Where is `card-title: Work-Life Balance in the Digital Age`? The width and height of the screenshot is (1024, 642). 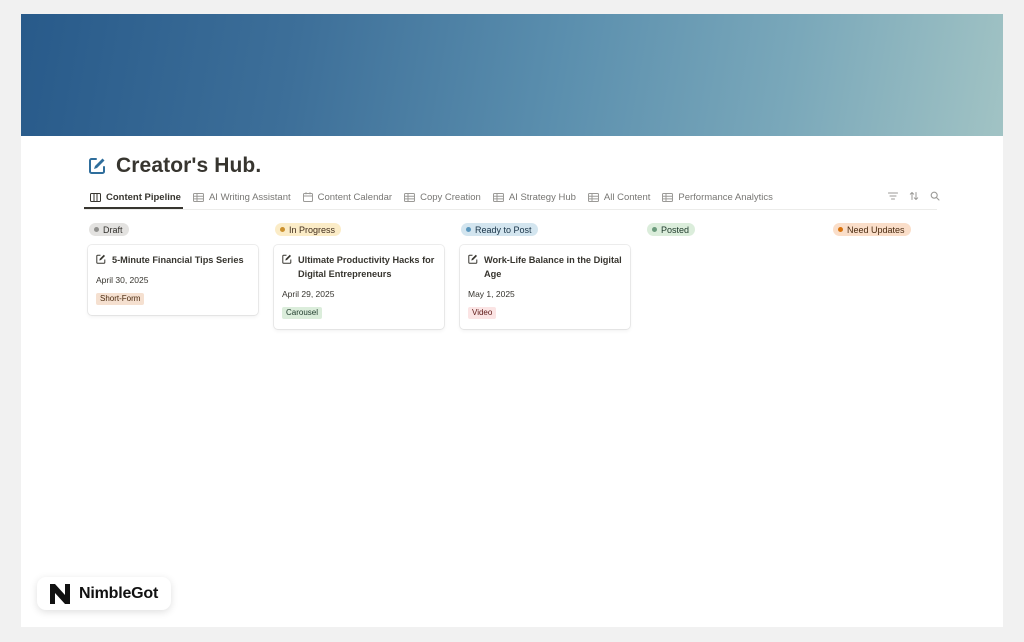 card-title: Work-Life Balance in the Digital Age is located at coordinates (553, 267).